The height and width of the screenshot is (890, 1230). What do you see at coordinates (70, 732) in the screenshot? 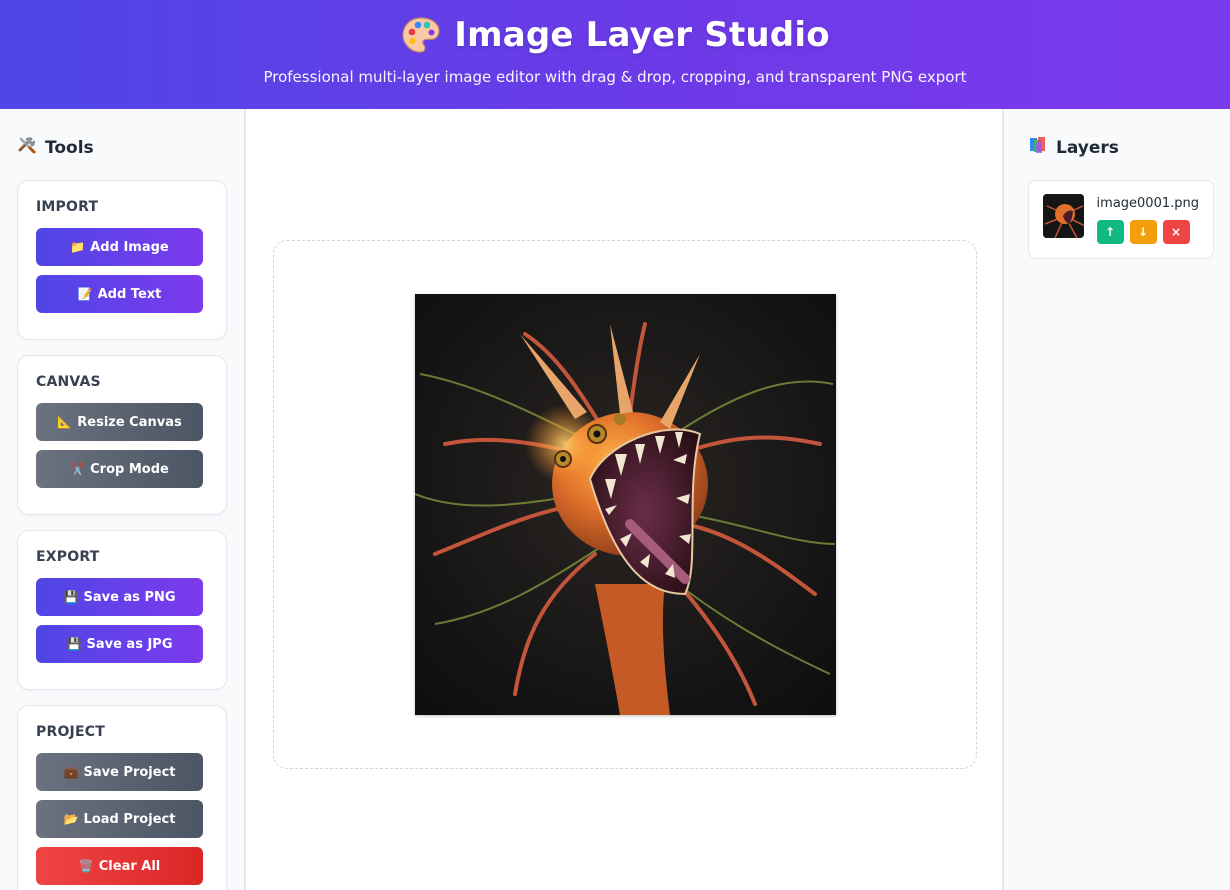
I see `project-group-title: PROJECT` at bounding box center [70, 732].